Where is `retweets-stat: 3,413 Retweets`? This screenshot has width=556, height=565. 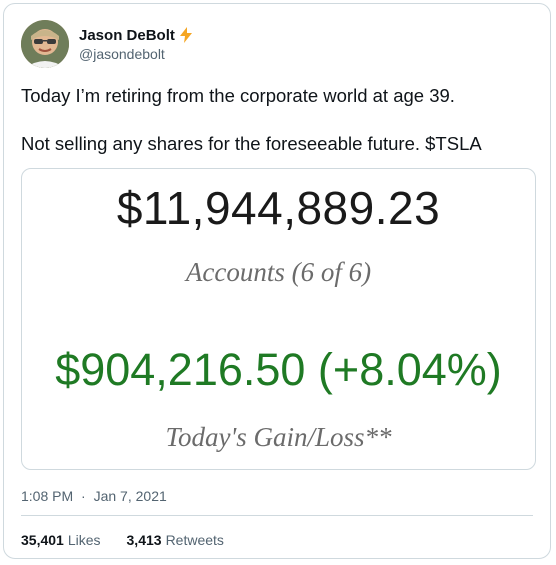
retweets-stat: 3,413 Retweets is located at coordinates (175, 540).